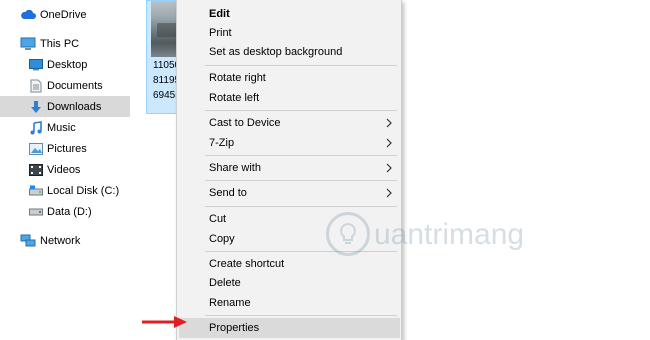 The height and width of the screenshot is (340, 650). What do you see at coordinates (67, 64) in the screenshot?
I see `nav-item-label: Desktop` at bounding box center [67, 64].